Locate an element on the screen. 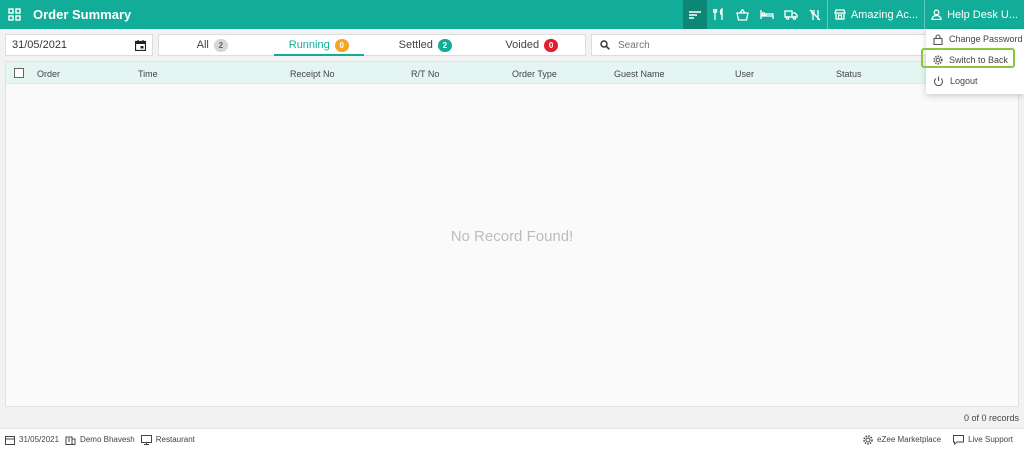  column-header-receipt-no: Receipt No is located at coordinates (312, 74).